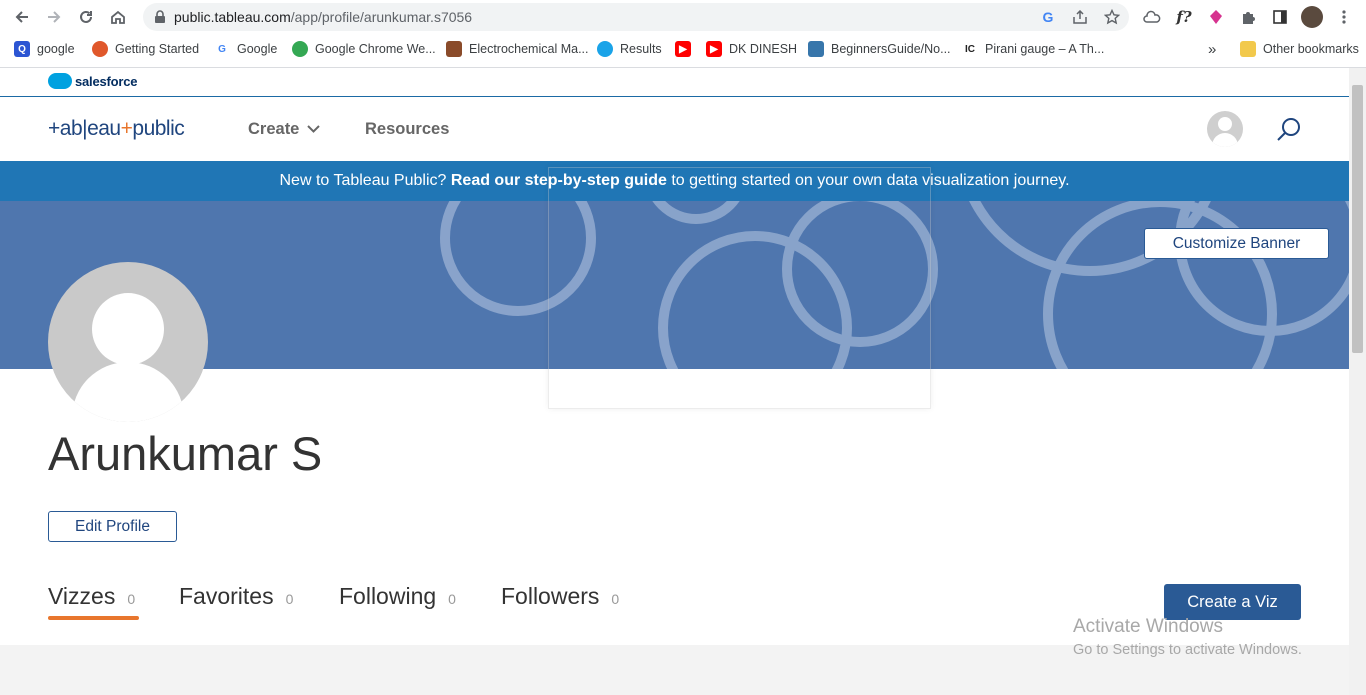  I want to click on more-bookmarks-chevron-icon: », so click(1212, 49).